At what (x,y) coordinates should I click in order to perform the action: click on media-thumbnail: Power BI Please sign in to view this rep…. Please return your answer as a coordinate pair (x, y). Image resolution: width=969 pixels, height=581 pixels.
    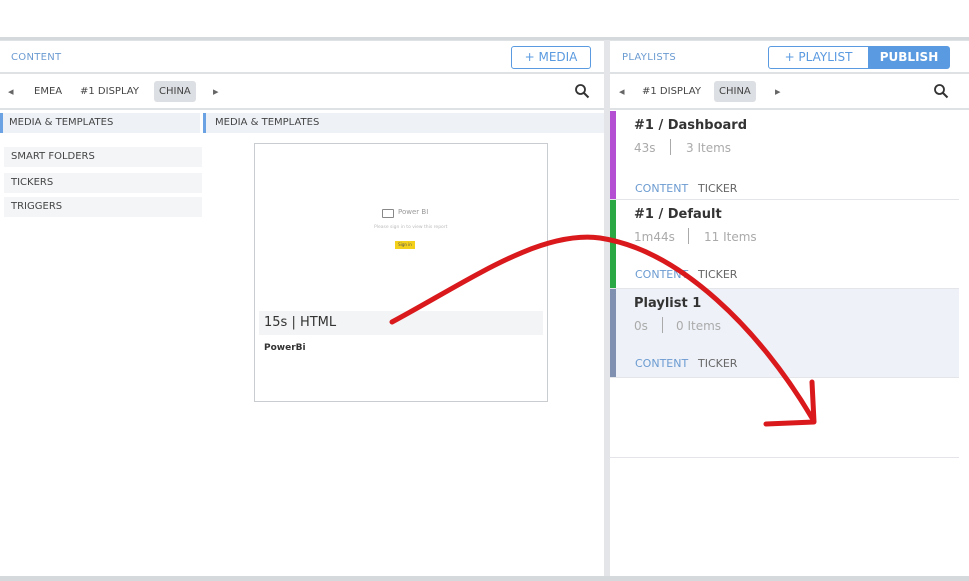
    Looking at the image, I should click on (401, 226).